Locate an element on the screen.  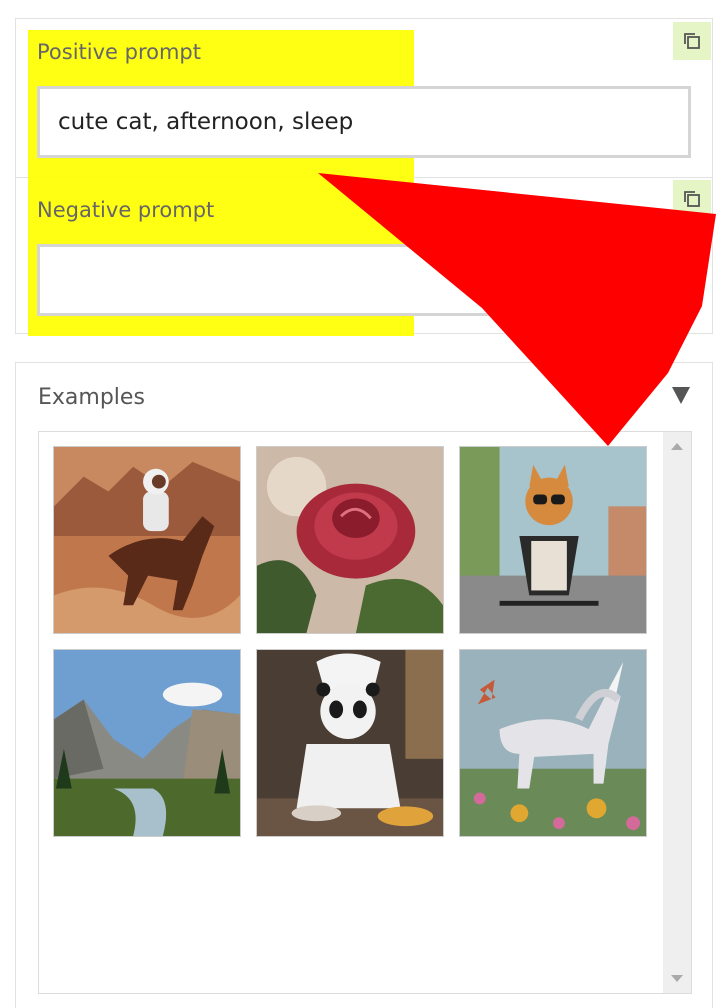
unicorn-image is located at coordinates (553, 743).